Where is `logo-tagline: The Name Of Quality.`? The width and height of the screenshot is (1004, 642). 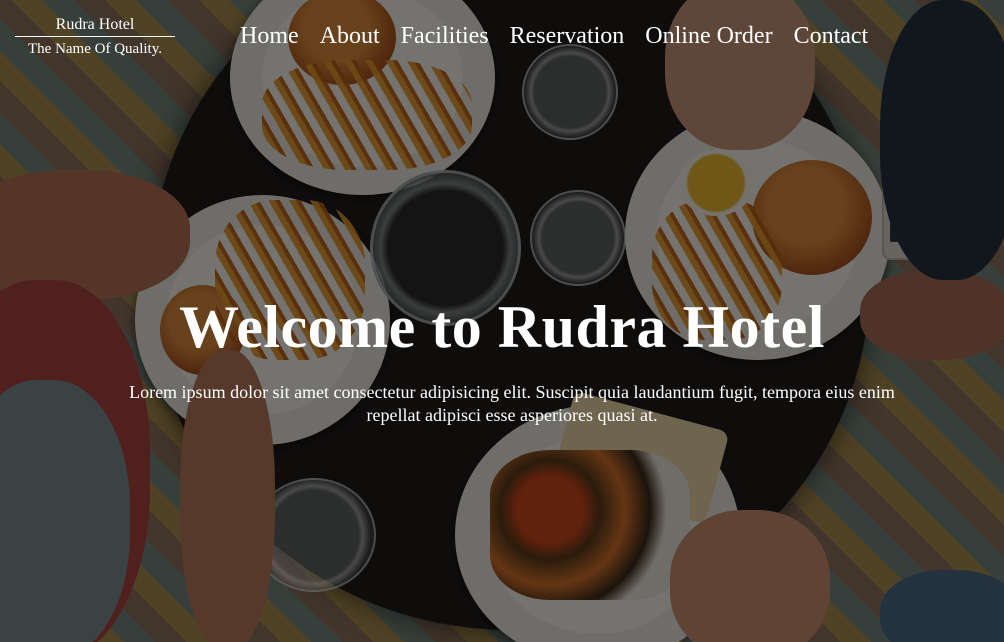
logo-tagline: The Name Of Quality. is located at coordinates (95, 49).